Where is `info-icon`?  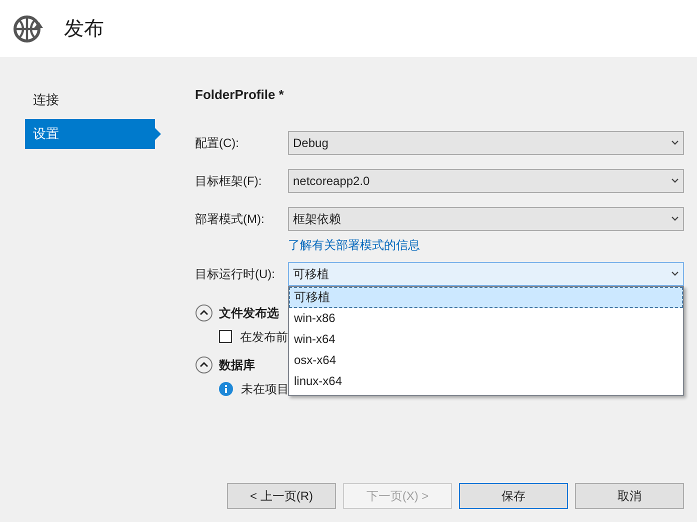 info-icon is located at coordinates (226, 389).